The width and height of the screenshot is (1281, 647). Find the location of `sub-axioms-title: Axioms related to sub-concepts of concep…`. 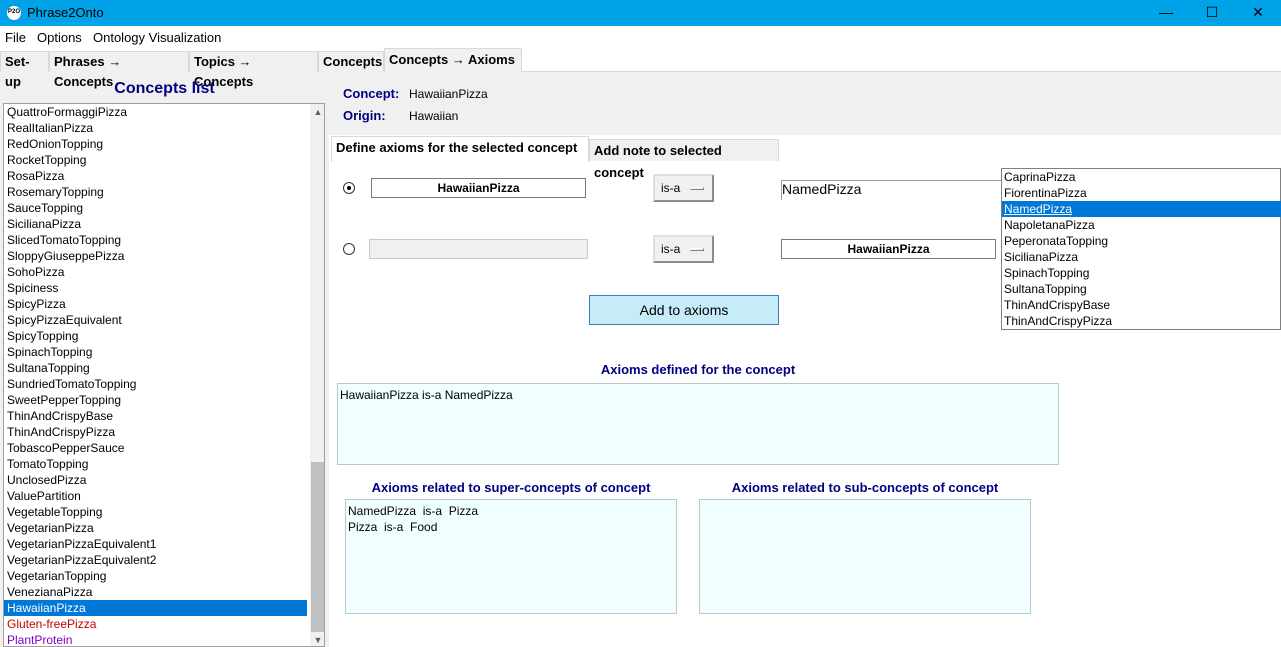

sub-axioms-title: Axioms related to sub-concepts of concep… is located at coordinates (865, 487).